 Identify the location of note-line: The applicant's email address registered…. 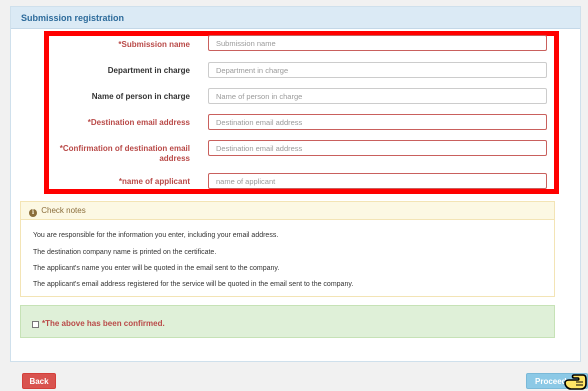
(193, 284).